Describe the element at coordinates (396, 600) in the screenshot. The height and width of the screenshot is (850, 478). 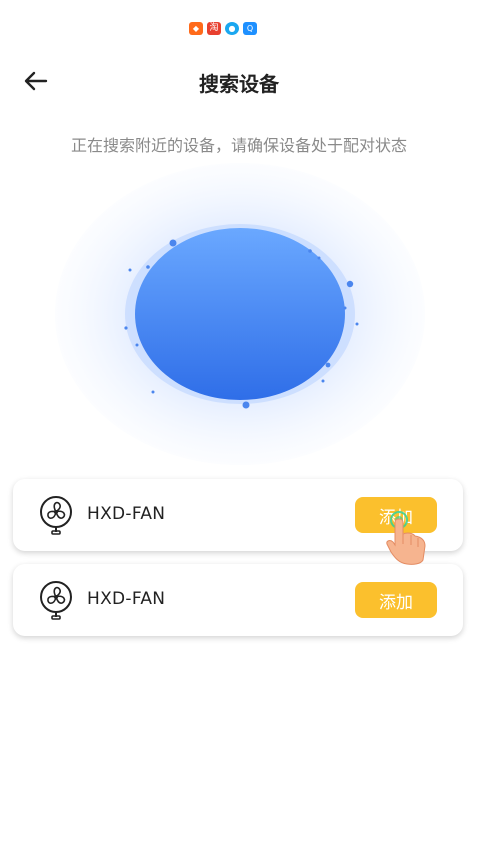
I see `add-device-button: 添加` at that location.